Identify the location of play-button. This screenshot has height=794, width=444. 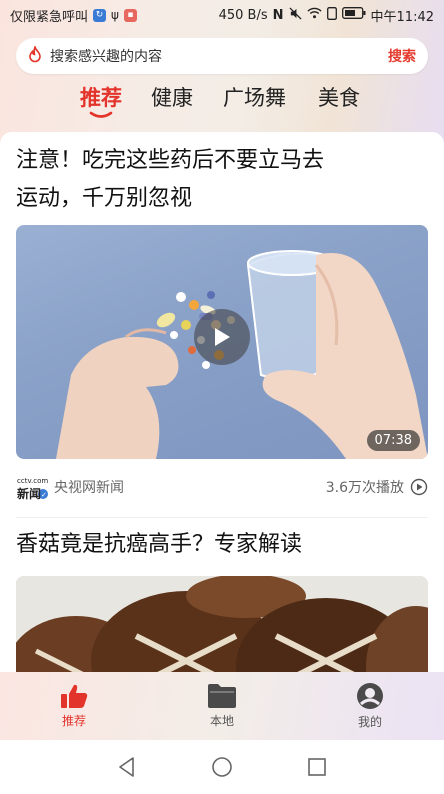
(222, 337).